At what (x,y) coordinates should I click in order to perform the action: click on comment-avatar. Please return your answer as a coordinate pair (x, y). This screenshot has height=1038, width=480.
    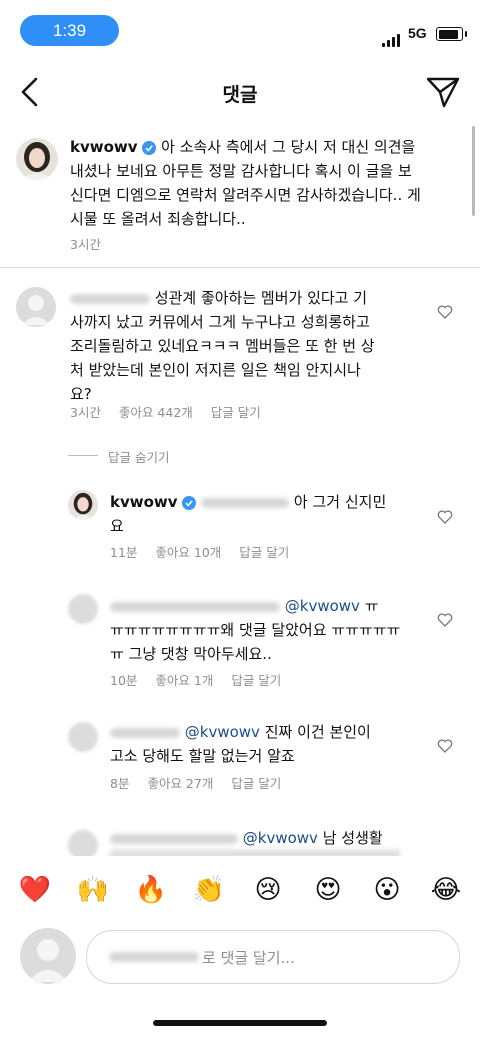
    Looking at the image, I should click on (36, 307).